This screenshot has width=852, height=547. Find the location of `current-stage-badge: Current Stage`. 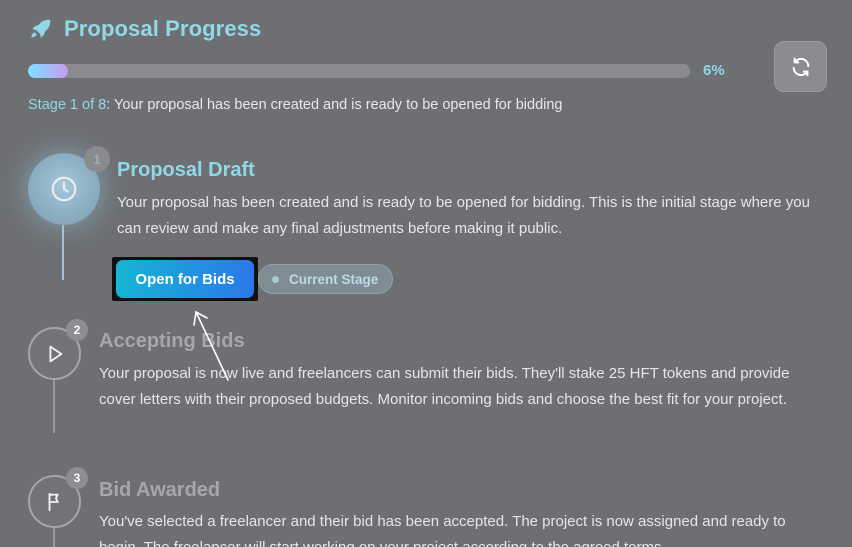

current-stage-badge: Current Stage is located at coordinates (325, 279).